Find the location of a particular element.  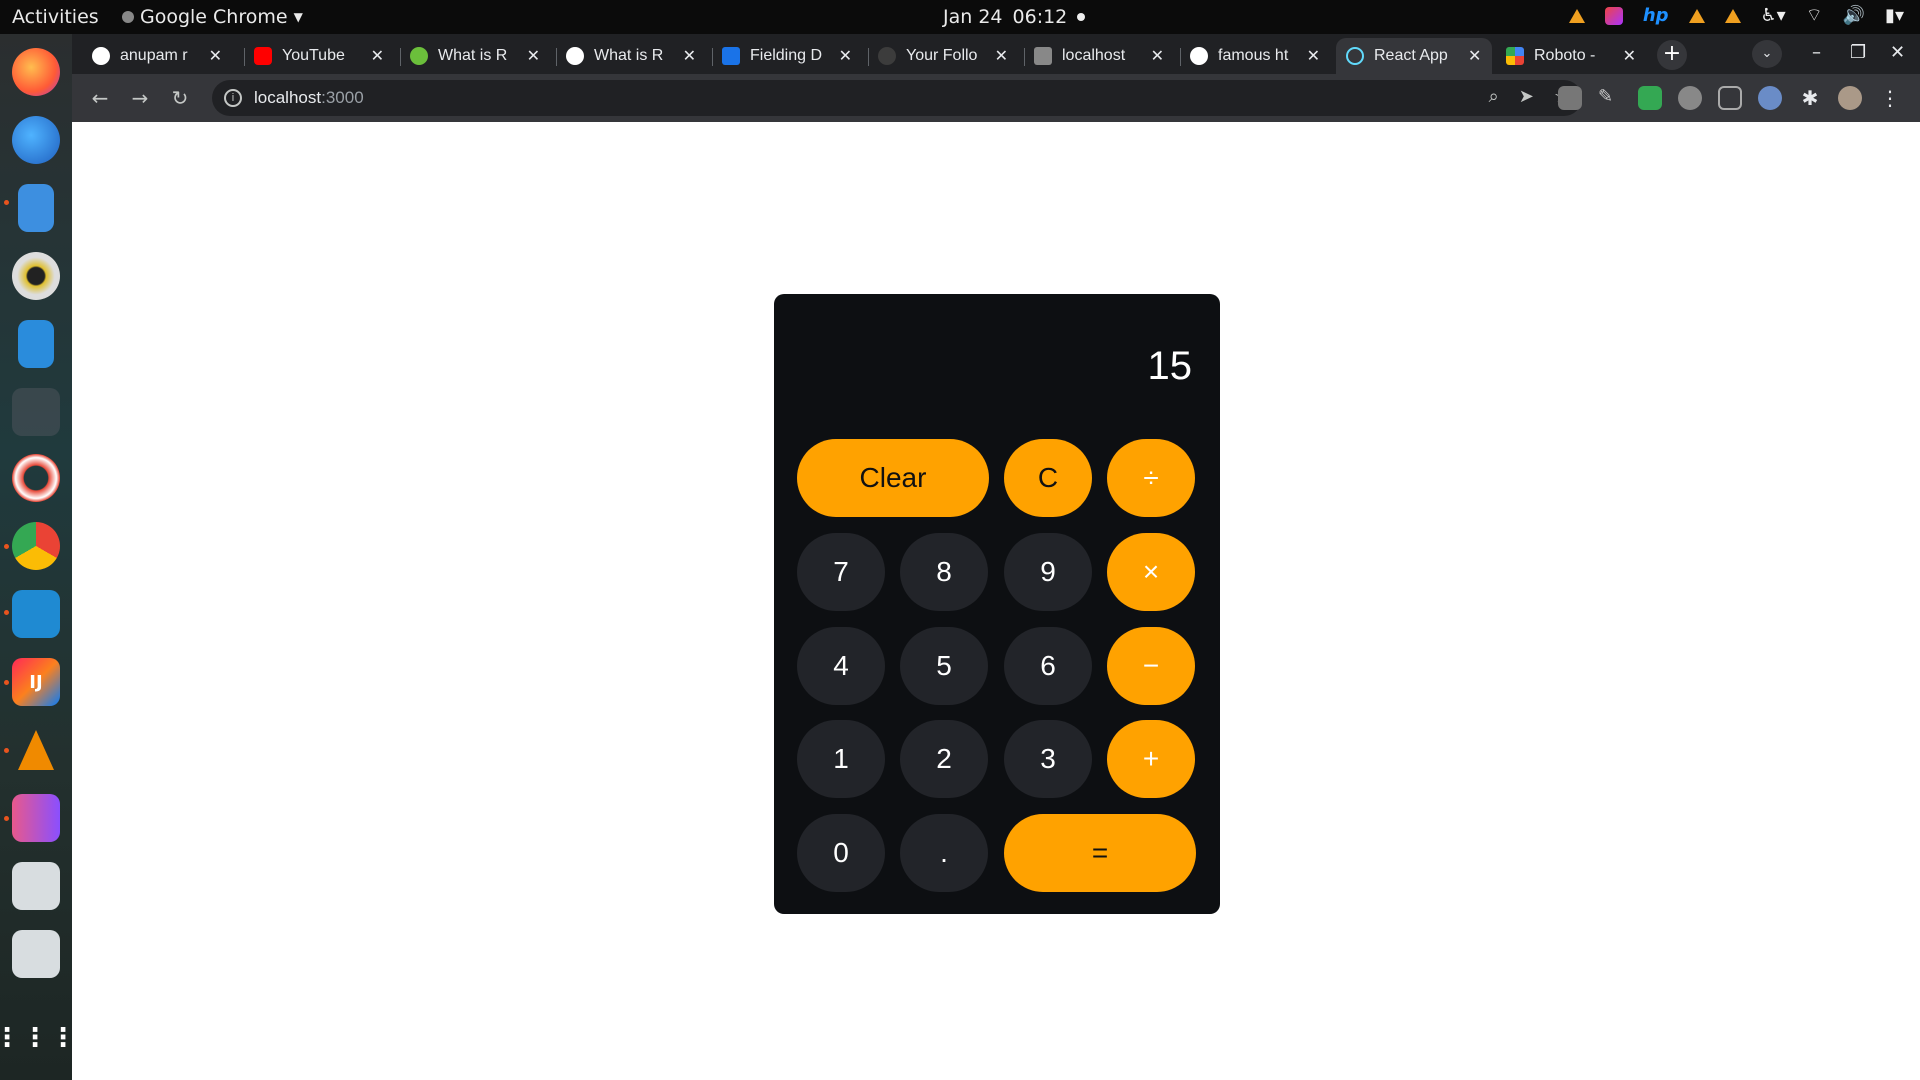

minimize-icon: – is located at coordinates (1816, 52).